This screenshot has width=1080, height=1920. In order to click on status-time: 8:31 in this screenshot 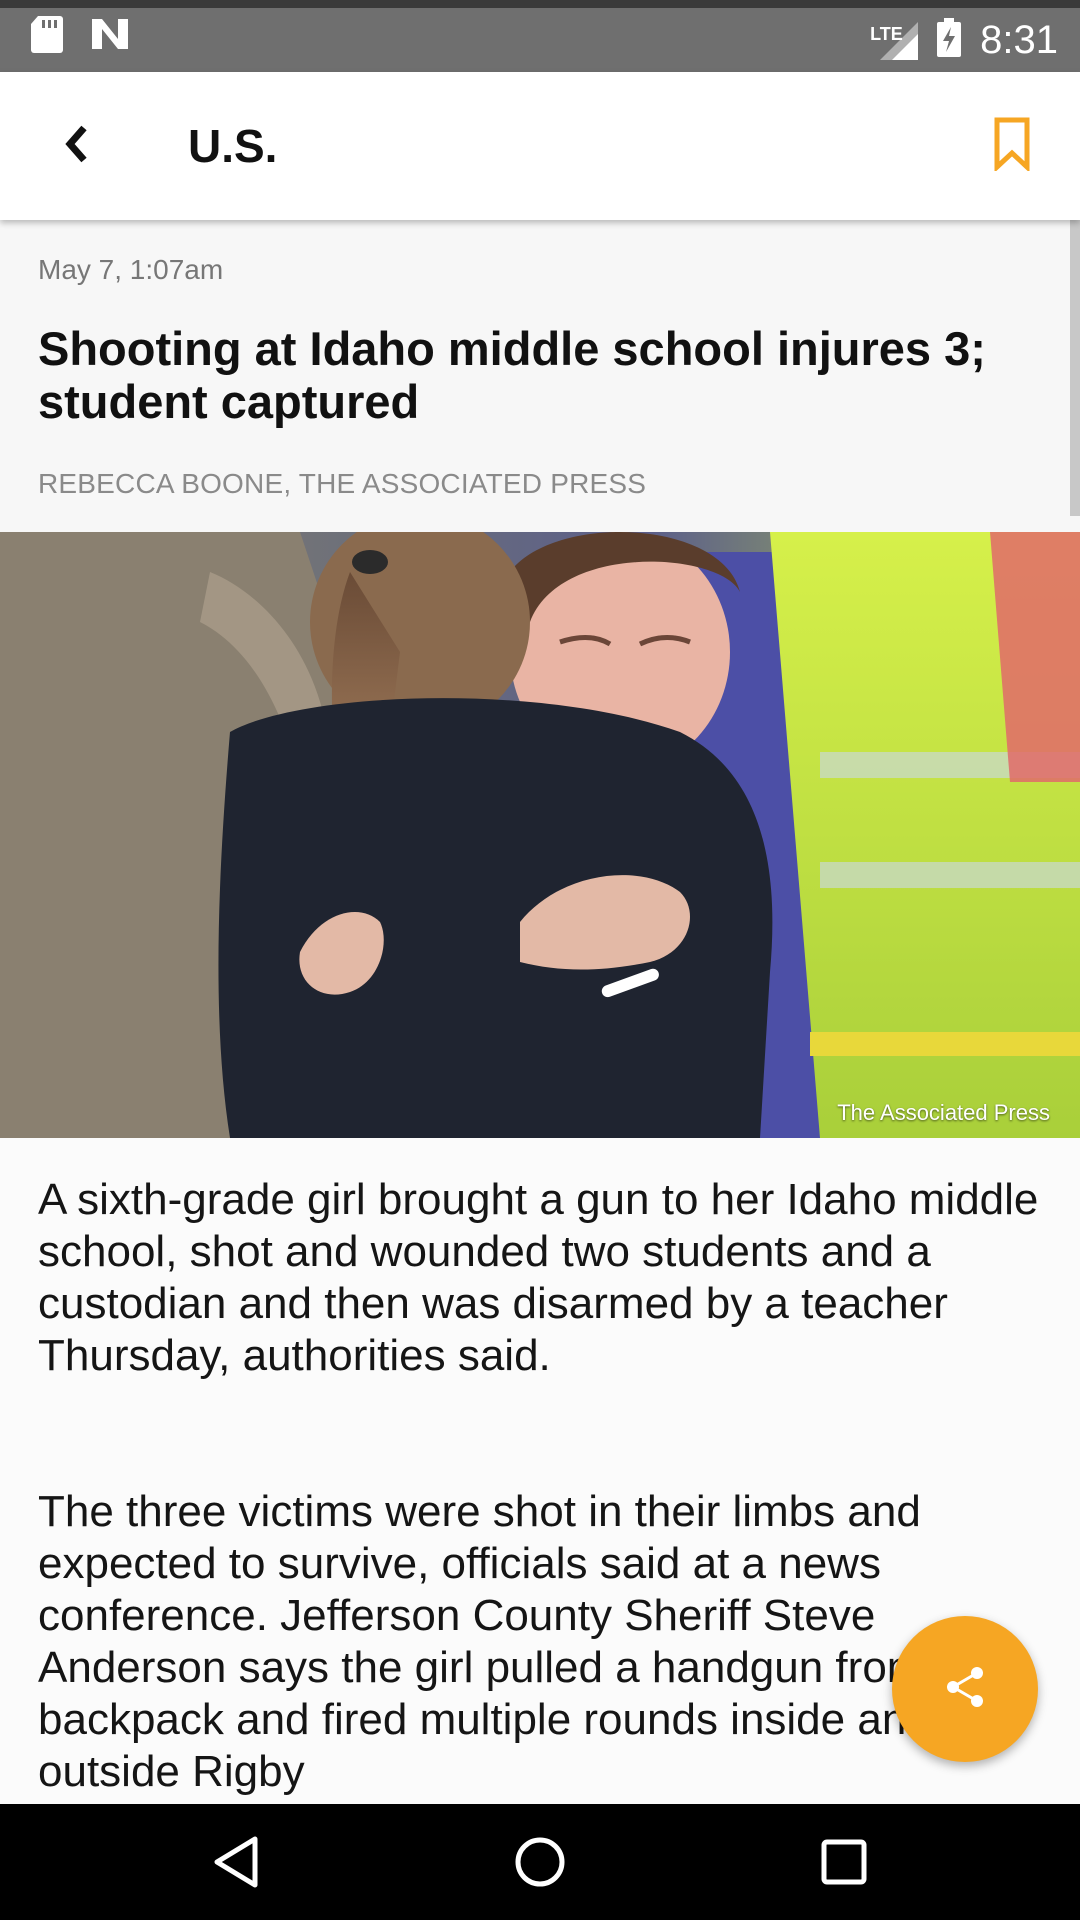, I will do `click(1019, 39)`.